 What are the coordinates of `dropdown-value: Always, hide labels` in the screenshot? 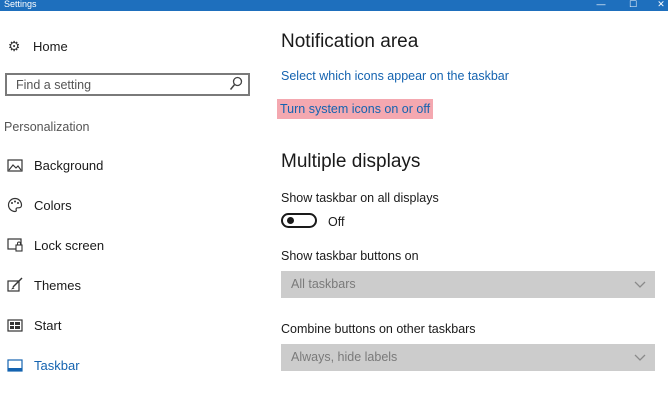 It's located at (344, 357).